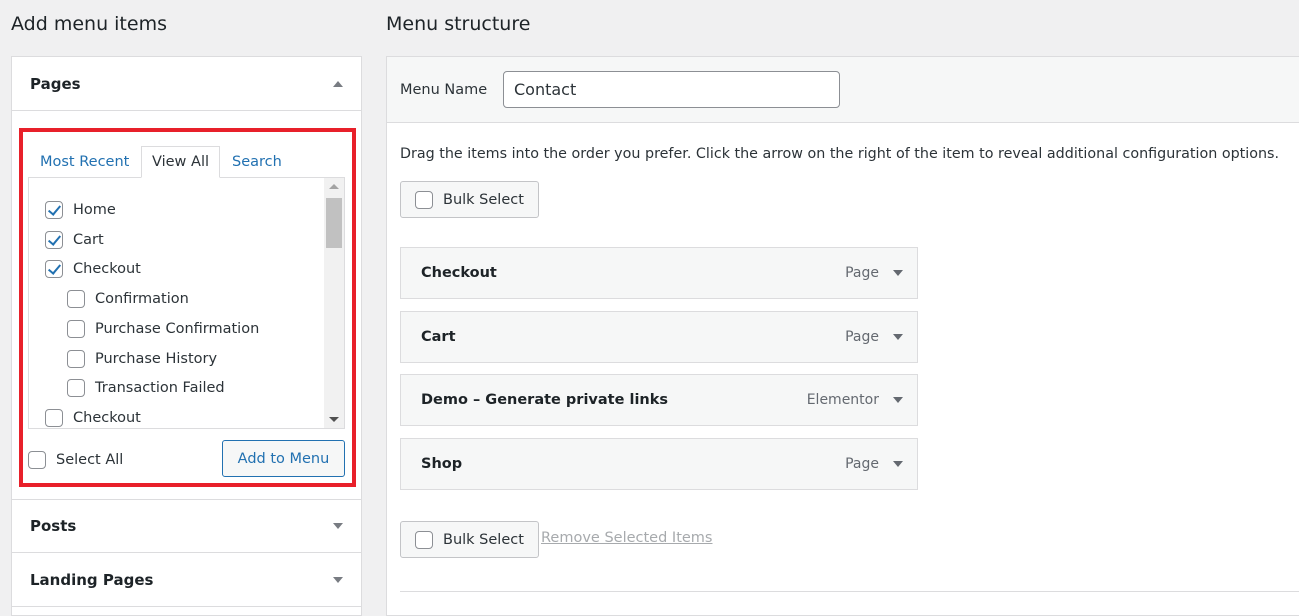 The width and height of the screenshot is (1299, 616). I want to click on menu-name-bar: Menu Name, so click(843, 90).